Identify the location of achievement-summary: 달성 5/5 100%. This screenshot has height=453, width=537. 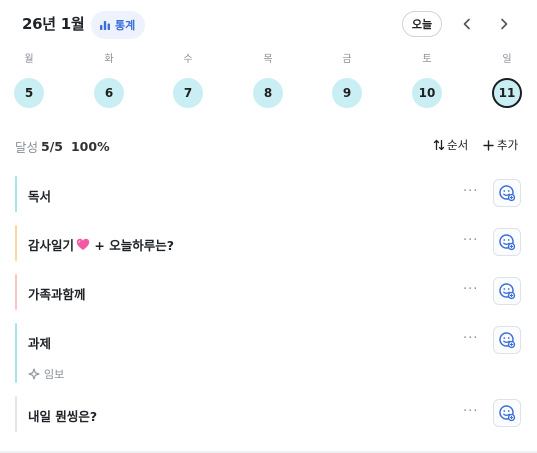
(62, 146).